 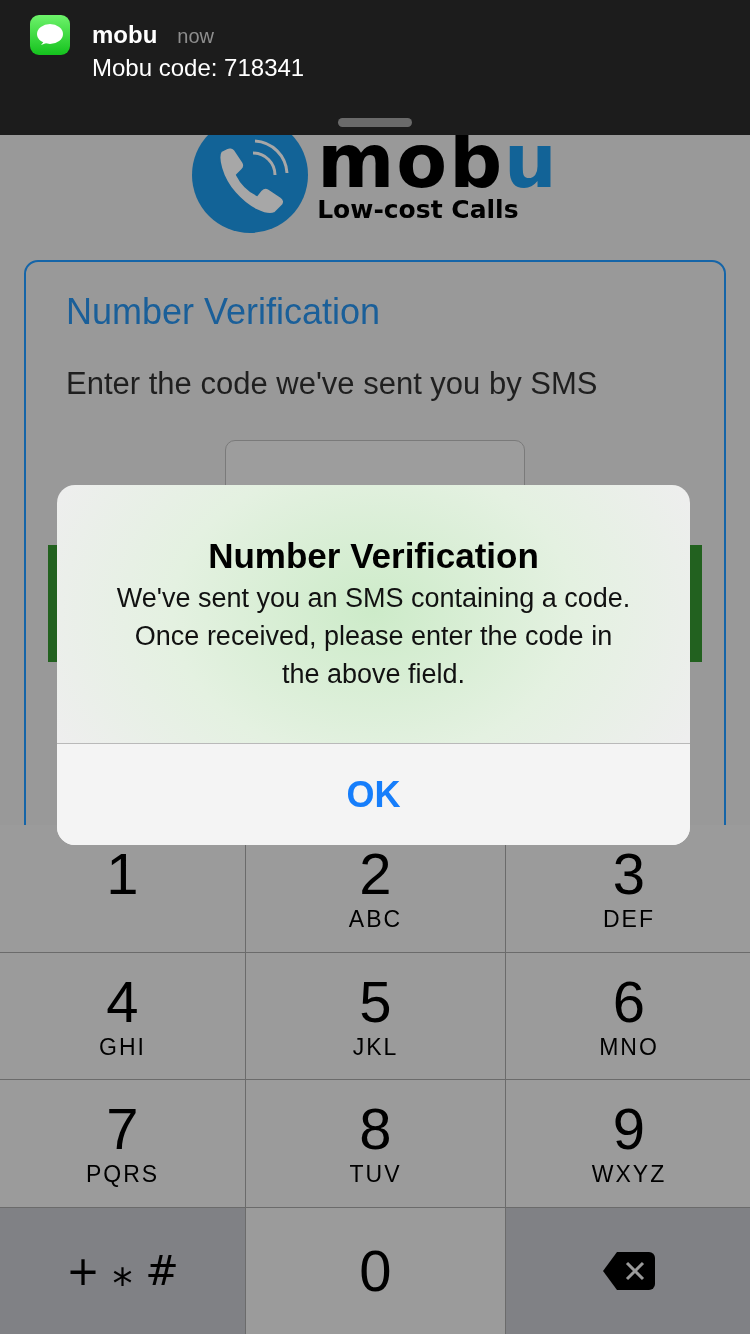 I want to click on banner-handle, so click(x=375, y=122).